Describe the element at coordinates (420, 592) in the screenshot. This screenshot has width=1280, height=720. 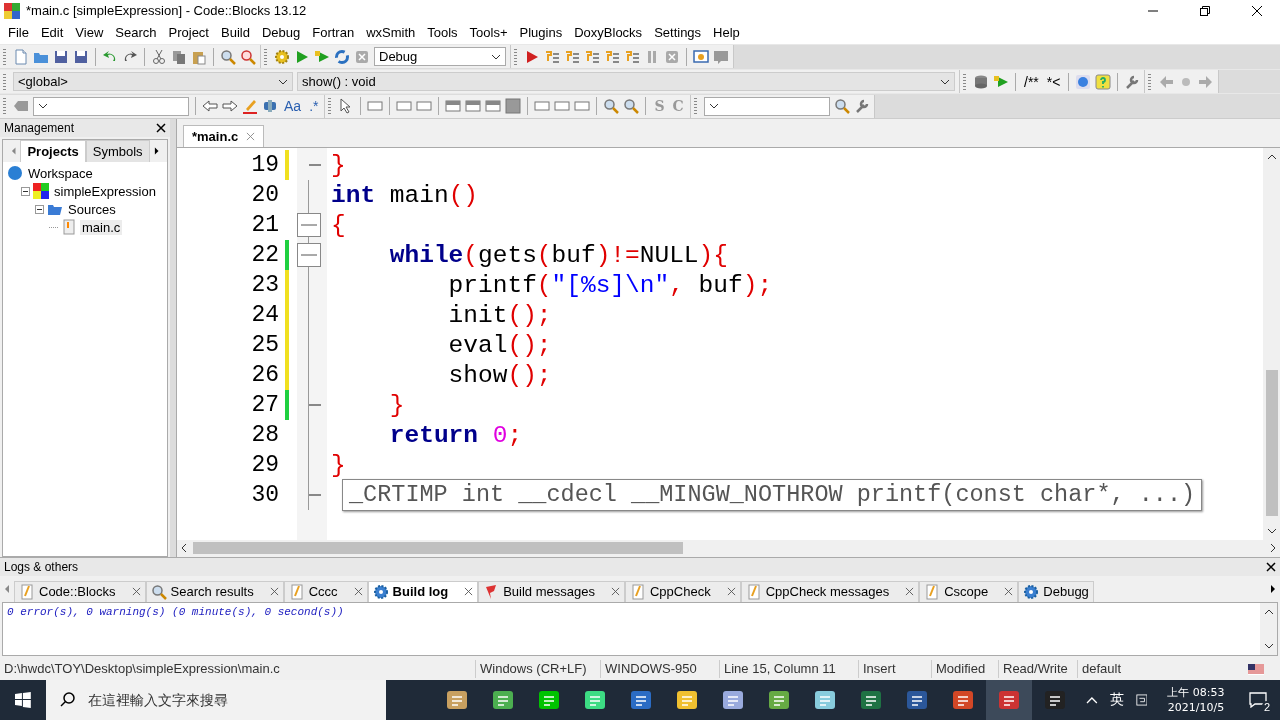
I see `tab-label: Build log` at that location.